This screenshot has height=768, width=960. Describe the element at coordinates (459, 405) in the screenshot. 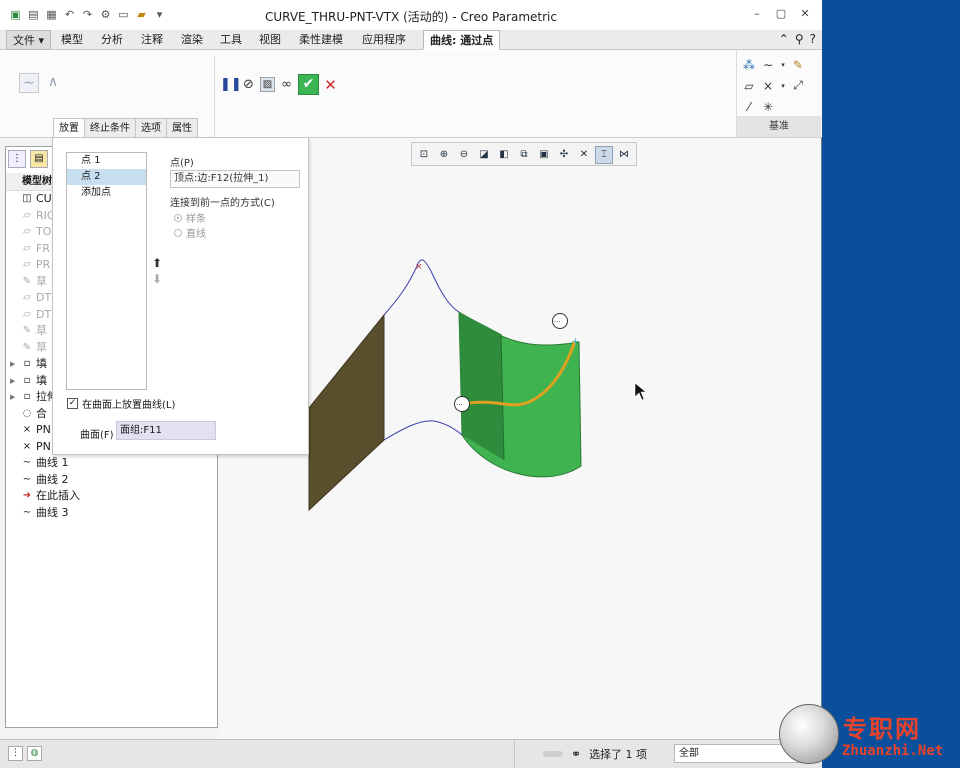

I see `handle-dots: ···` at that location.